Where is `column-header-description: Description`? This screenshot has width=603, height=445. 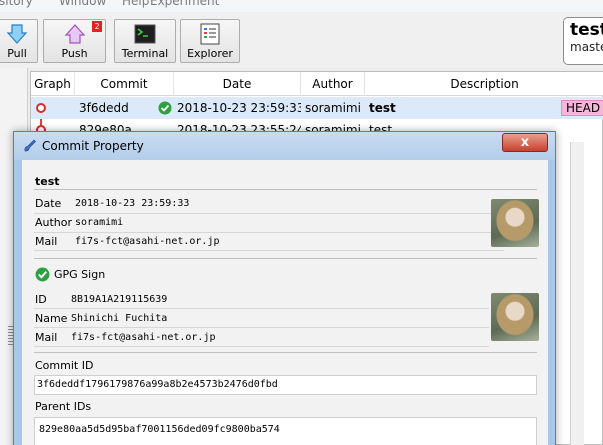
column-header-description: Description is located at coordinates (484, 84).